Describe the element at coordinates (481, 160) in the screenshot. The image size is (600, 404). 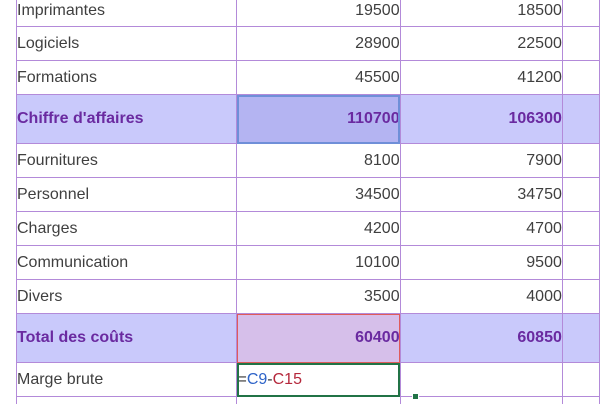
I see `value-cell-d: 7900` at that location.